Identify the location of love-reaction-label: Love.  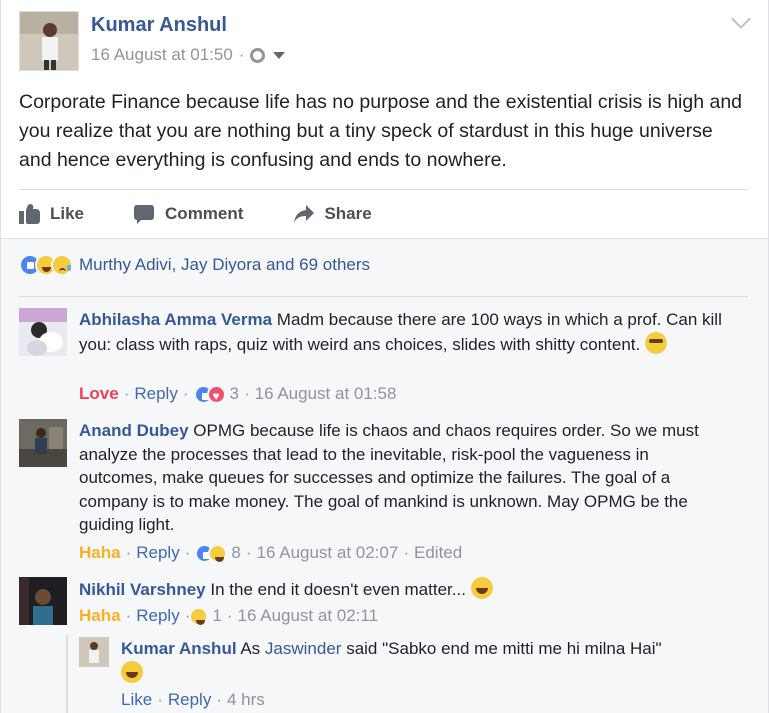
(99, 394).